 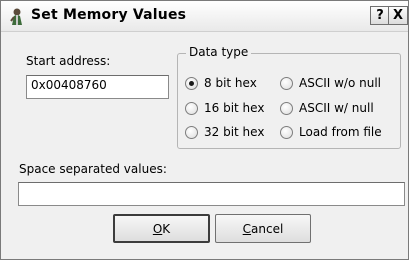 I want to click on cancel-mnemonic: C, so click(x=247, y=228).